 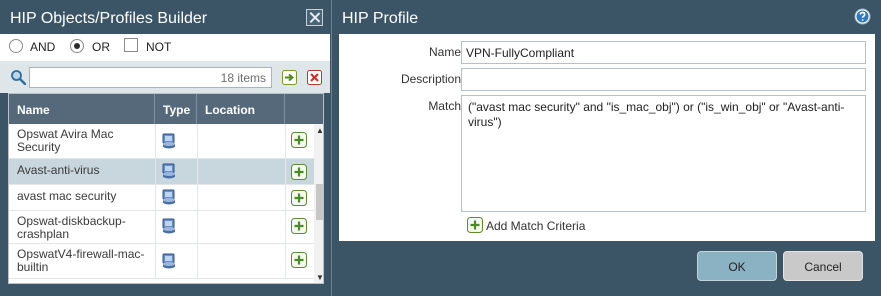 I want to click on scroll-down-arrow-icon: ▼, so click(x=319, y=277).